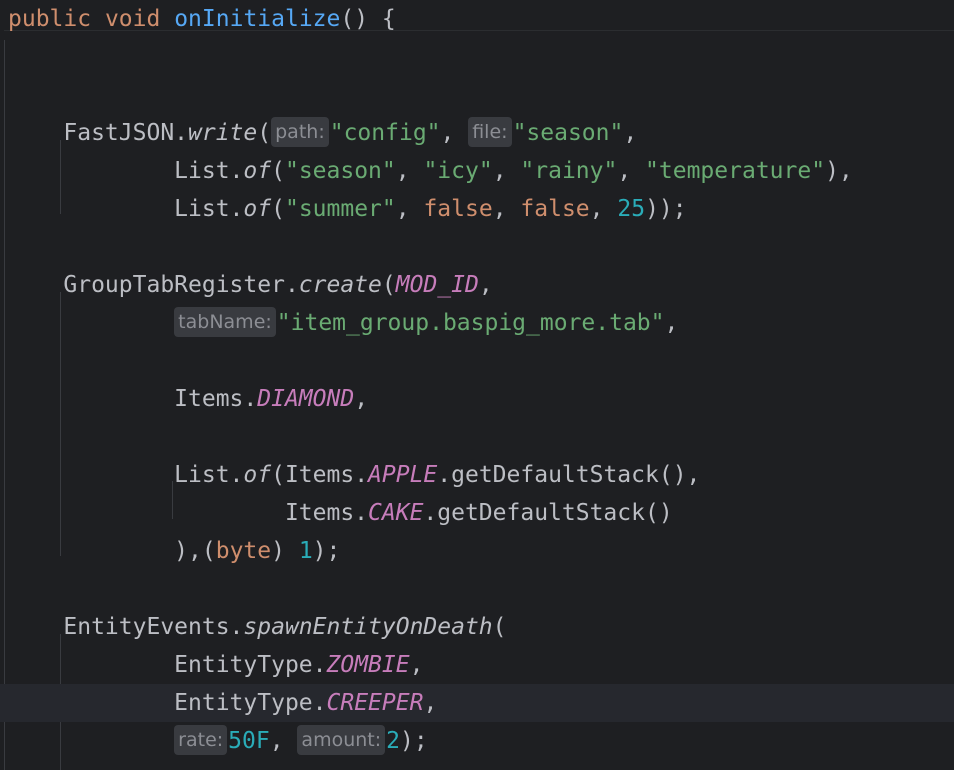 This screenshot has width=954, height=770. What do you see at coordinates (477, 399) in the screenshot?
I see `code-line: Items.DIAMOND,` at bounding box center [477, 399].